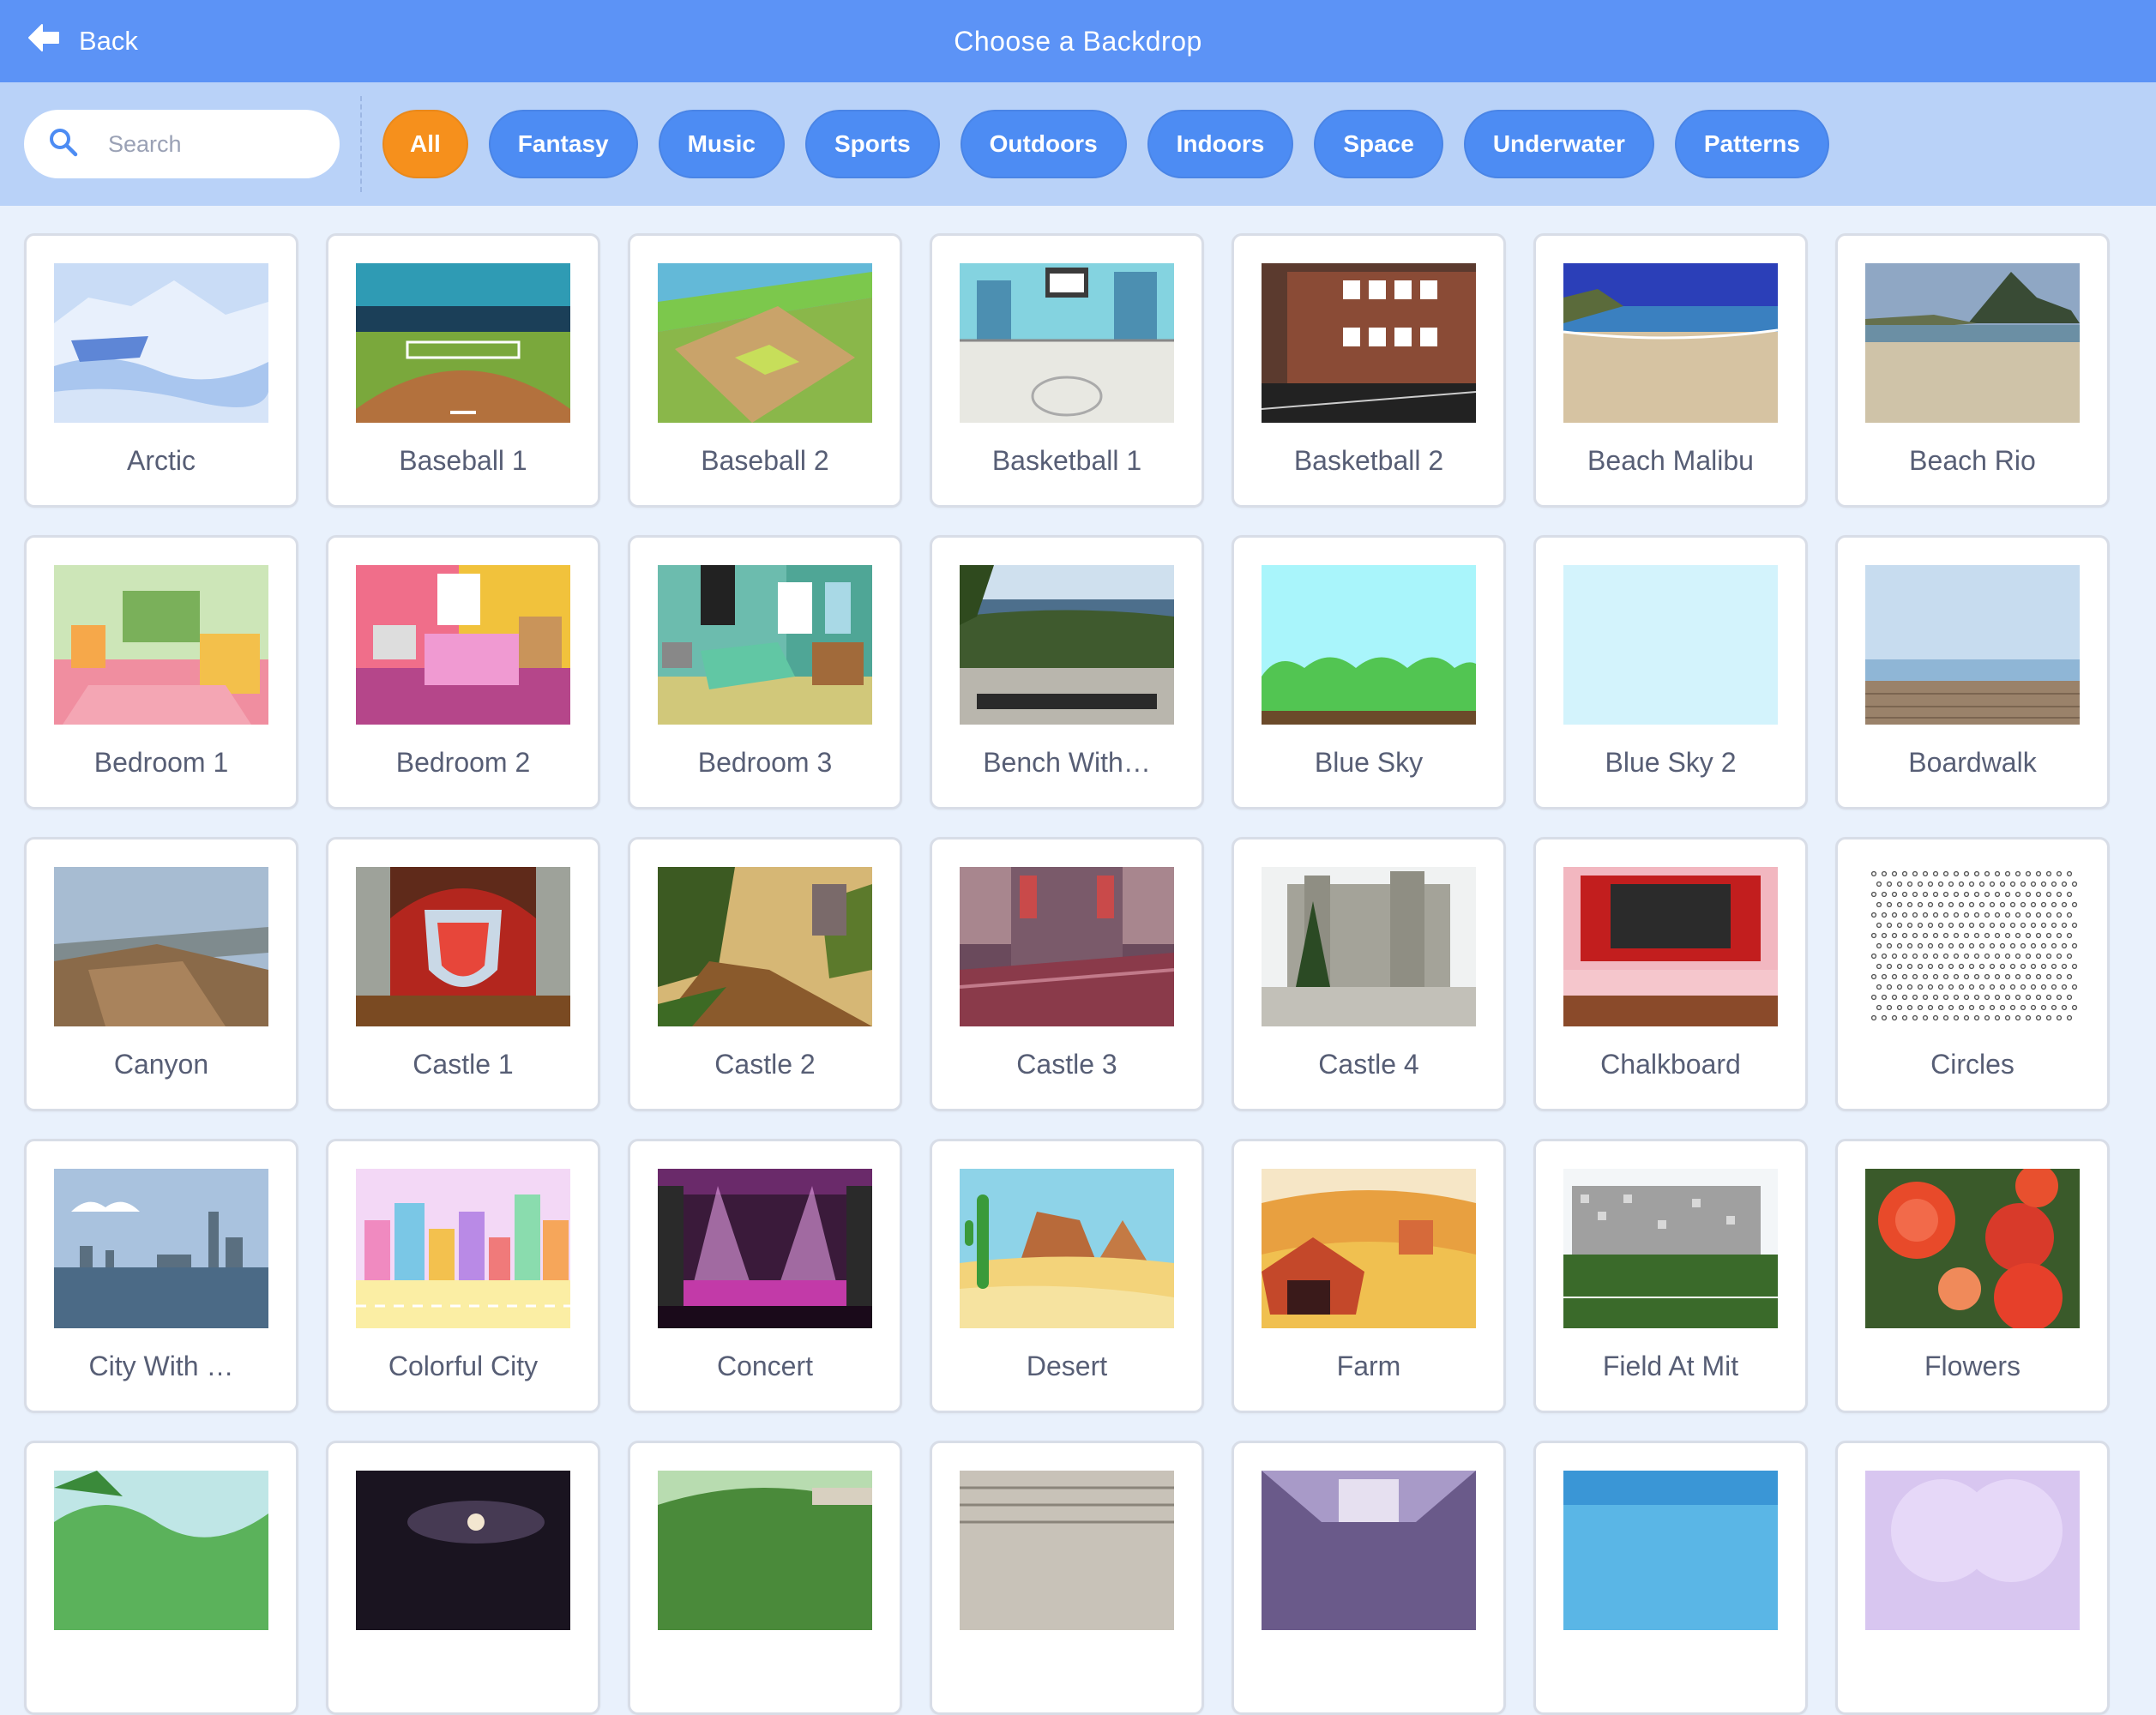  I want to click on tag-indoors: Indoors, so click(1220, 144).